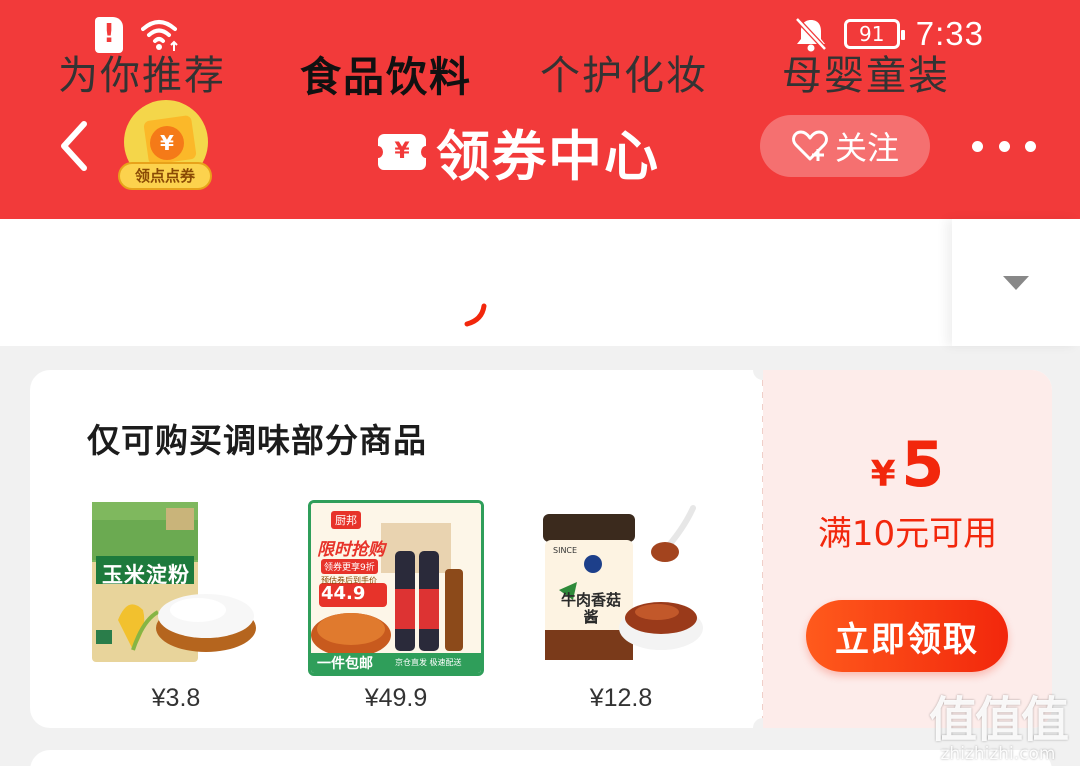 The width and height of the screenshot is (1080, 766). I want to click on product-name-label: 玉米淀粉, so click(146, 575).